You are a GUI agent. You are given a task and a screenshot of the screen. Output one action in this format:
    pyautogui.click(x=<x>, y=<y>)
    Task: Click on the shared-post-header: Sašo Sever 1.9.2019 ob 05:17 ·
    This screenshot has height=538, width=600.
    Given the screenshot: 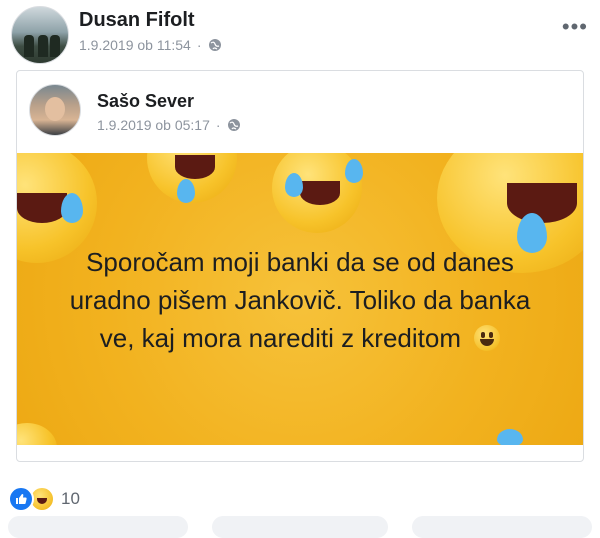 What is the action you would take?
    pyautogui.click(x=300, y=112)
    